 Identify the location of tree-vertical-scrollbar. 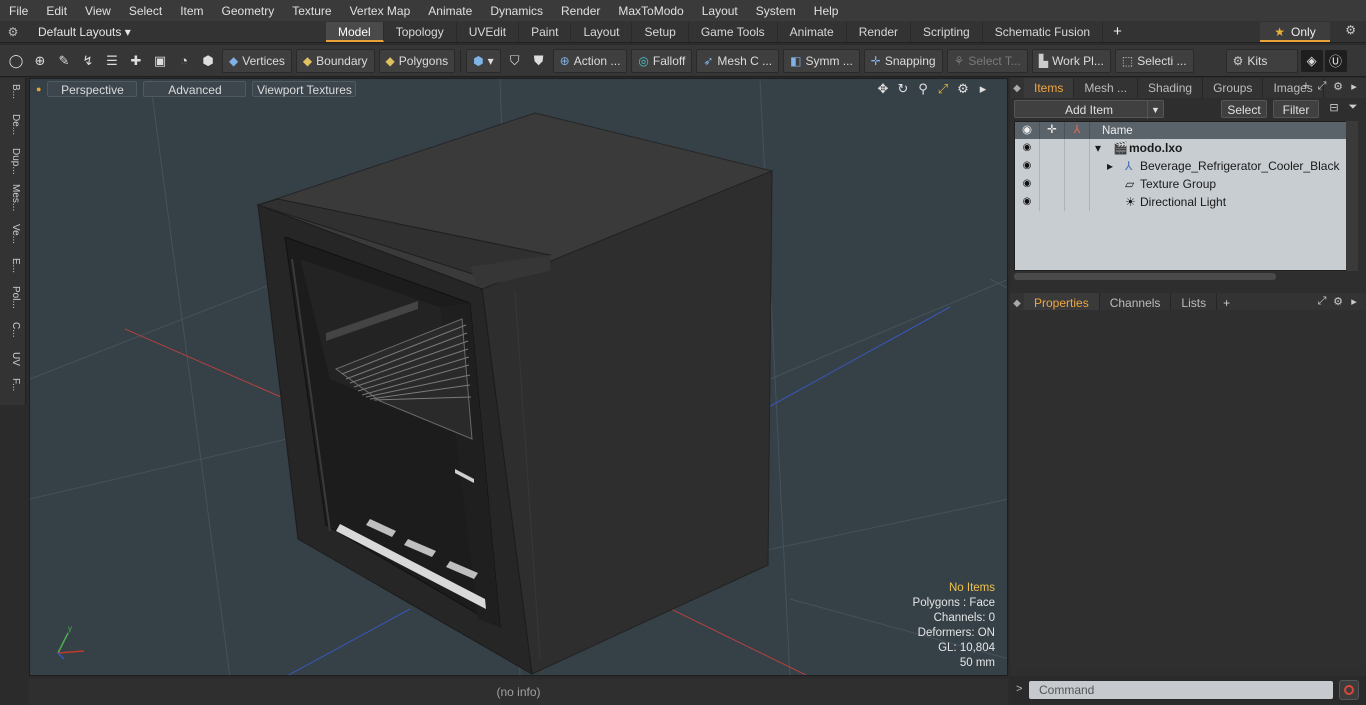
(1352, 196).